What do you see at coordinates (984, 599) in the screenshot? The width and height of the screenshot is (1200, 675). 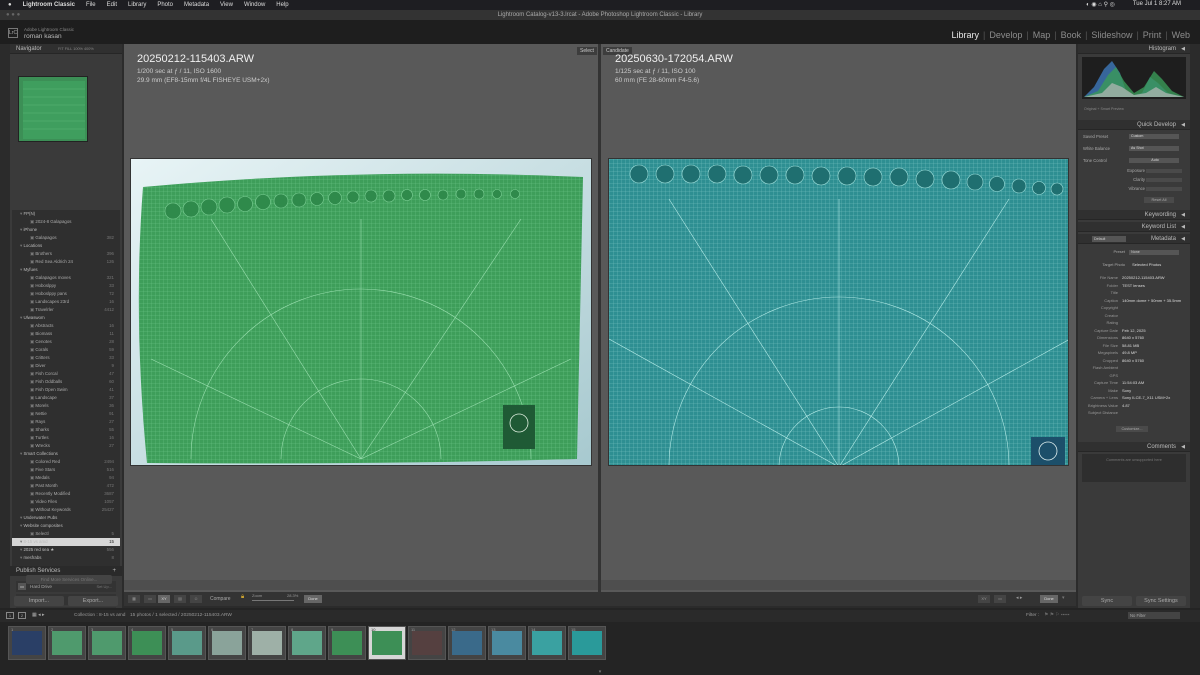 I see `swap-button: XY` at bounding box center [984, 599].